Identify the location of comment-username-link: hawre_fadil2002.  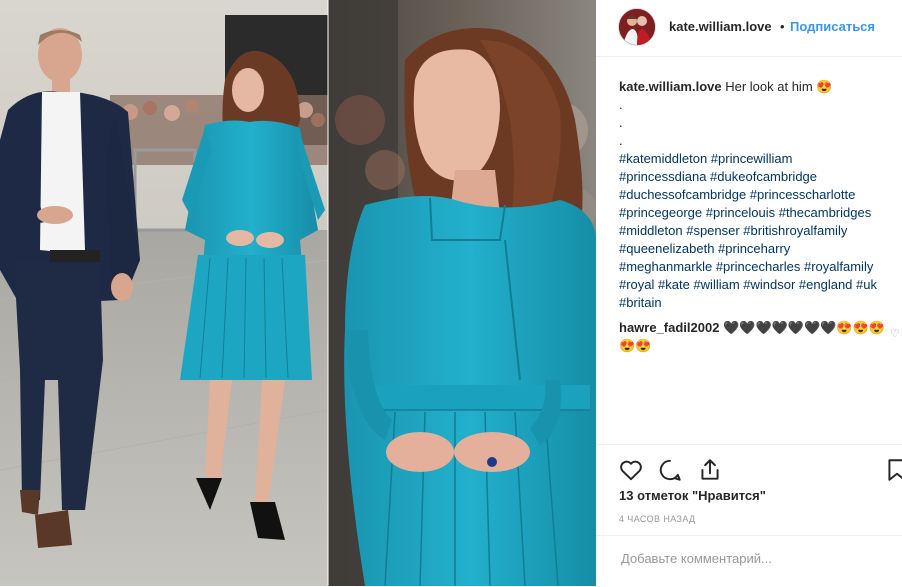
(669, 327).